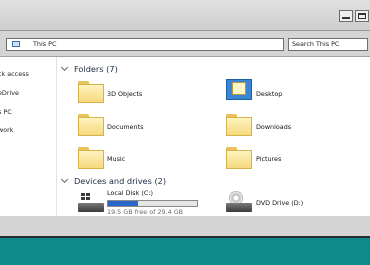 Image resolution: width=370 pixels, height=265 pixels. What do you see at coordinates (45, 44) in the screenshot?
I see `address-text: This PC` at bounding box center [45, 44].